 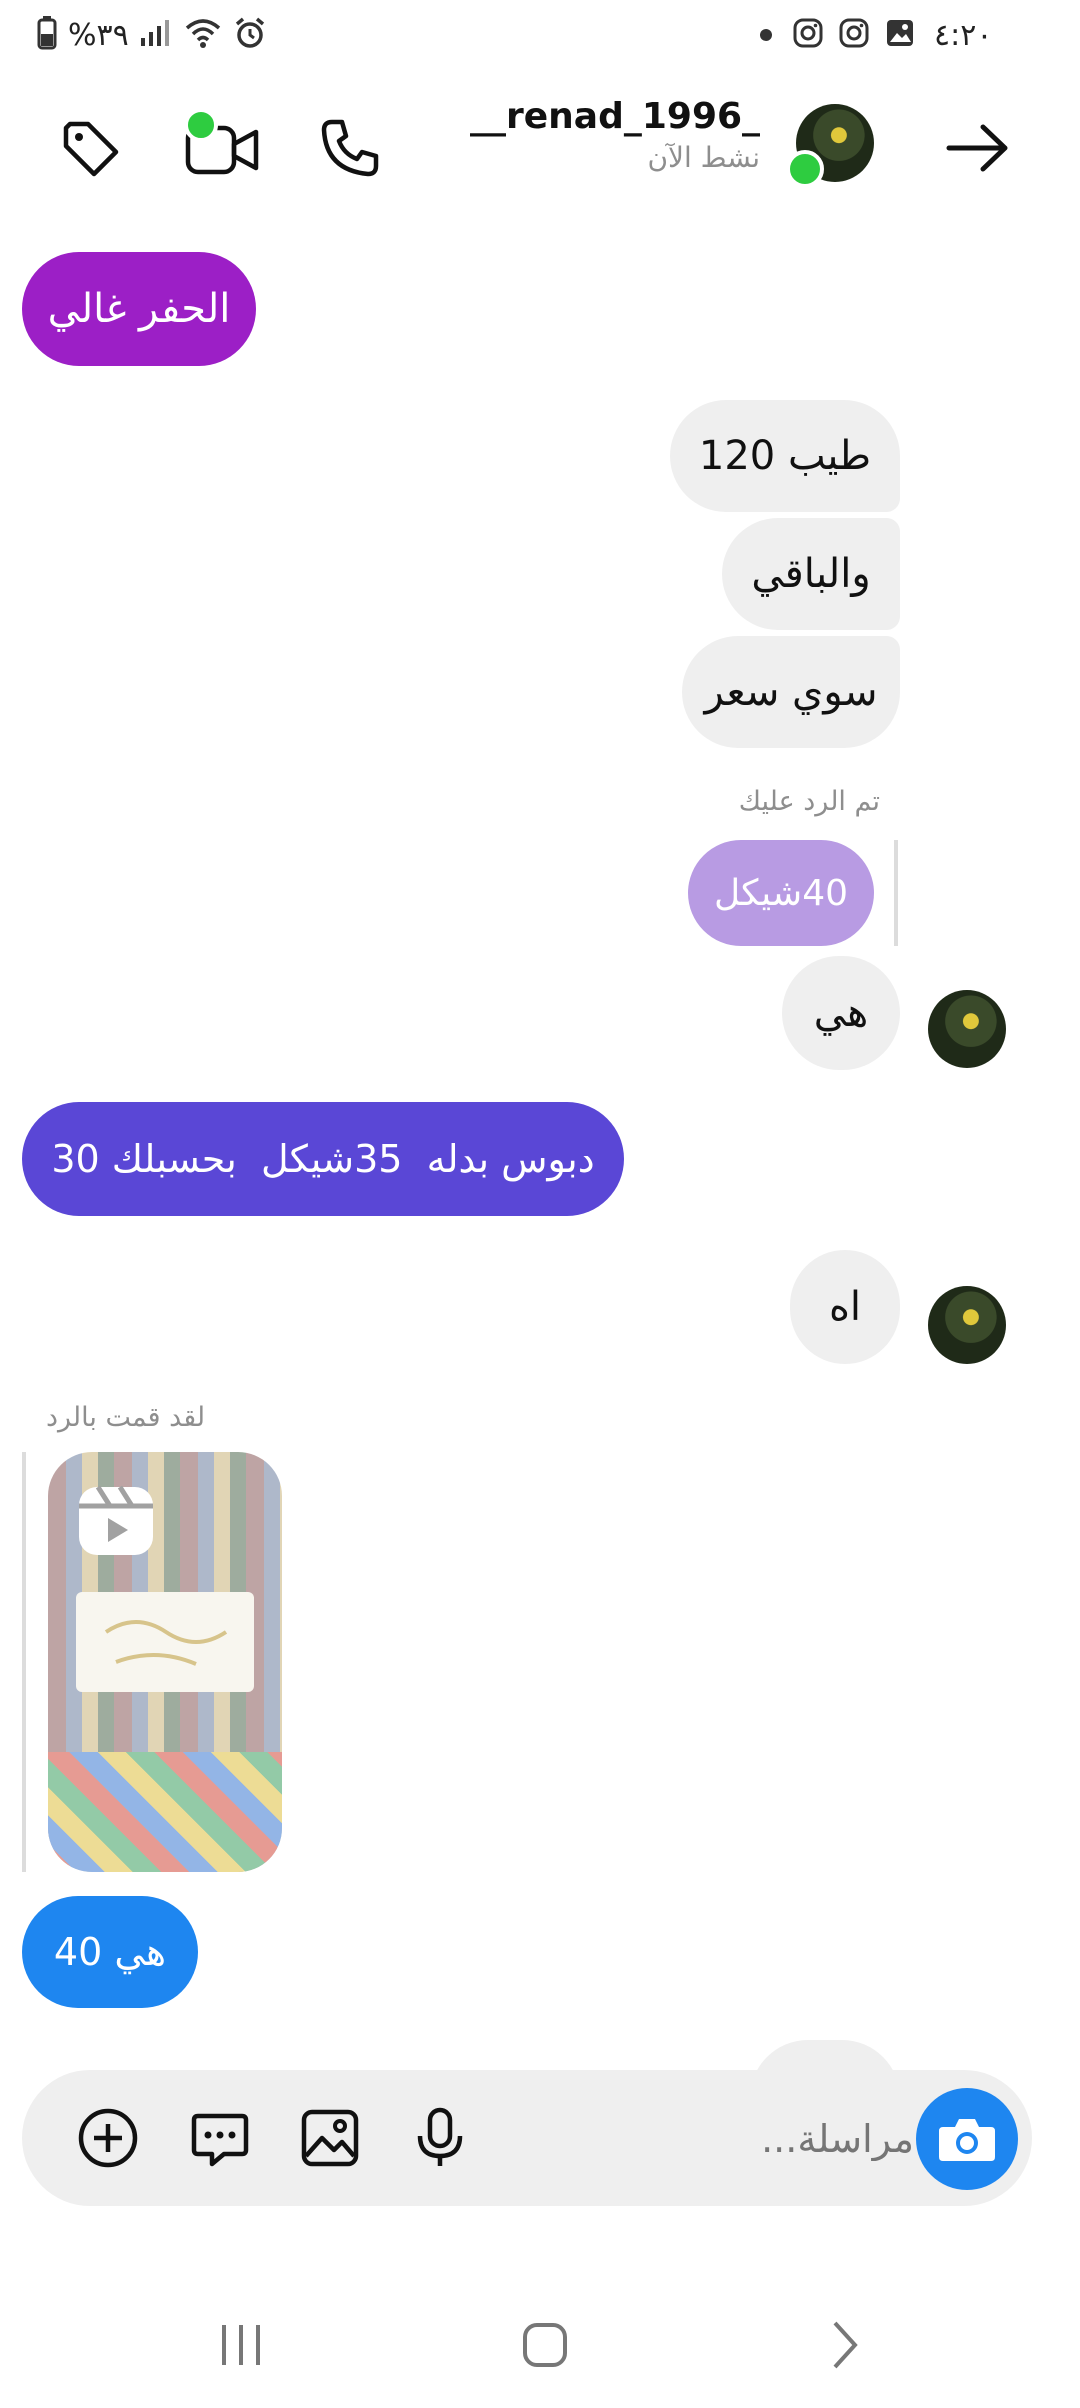 I want to click on gallery-notification-icon, so click(x=900, y=35).